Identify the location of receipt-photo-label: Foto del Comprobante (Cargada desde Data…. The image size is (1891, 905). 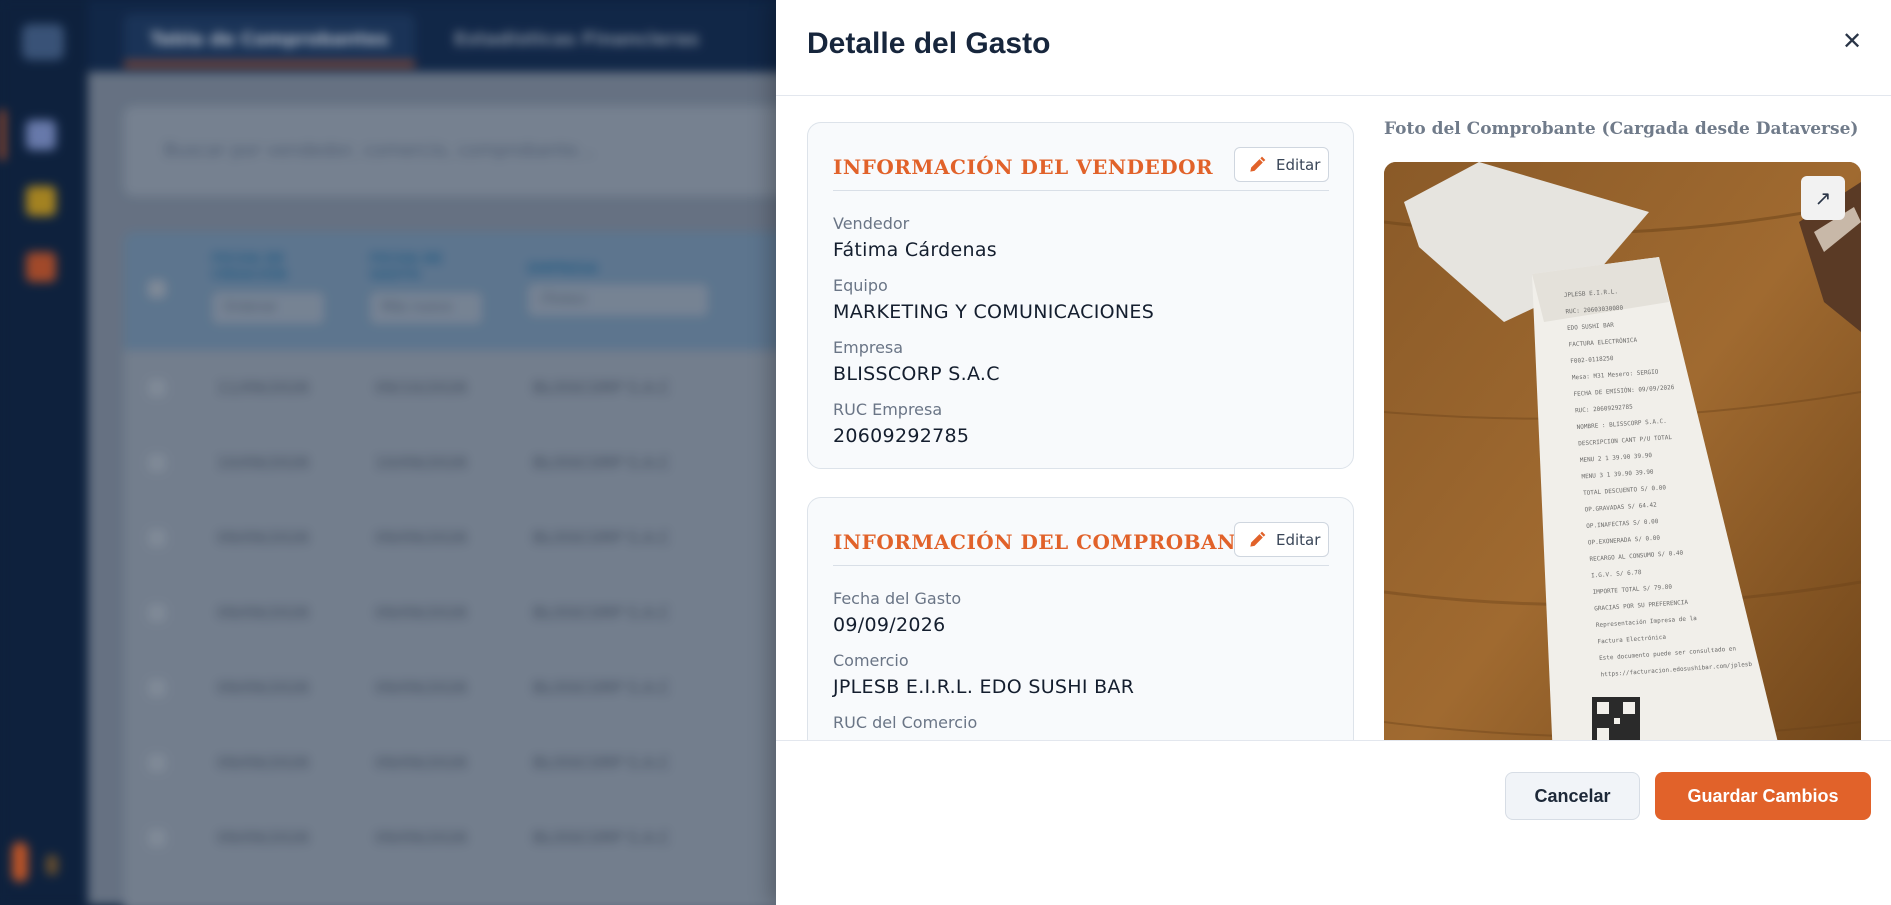
(1621, 129).